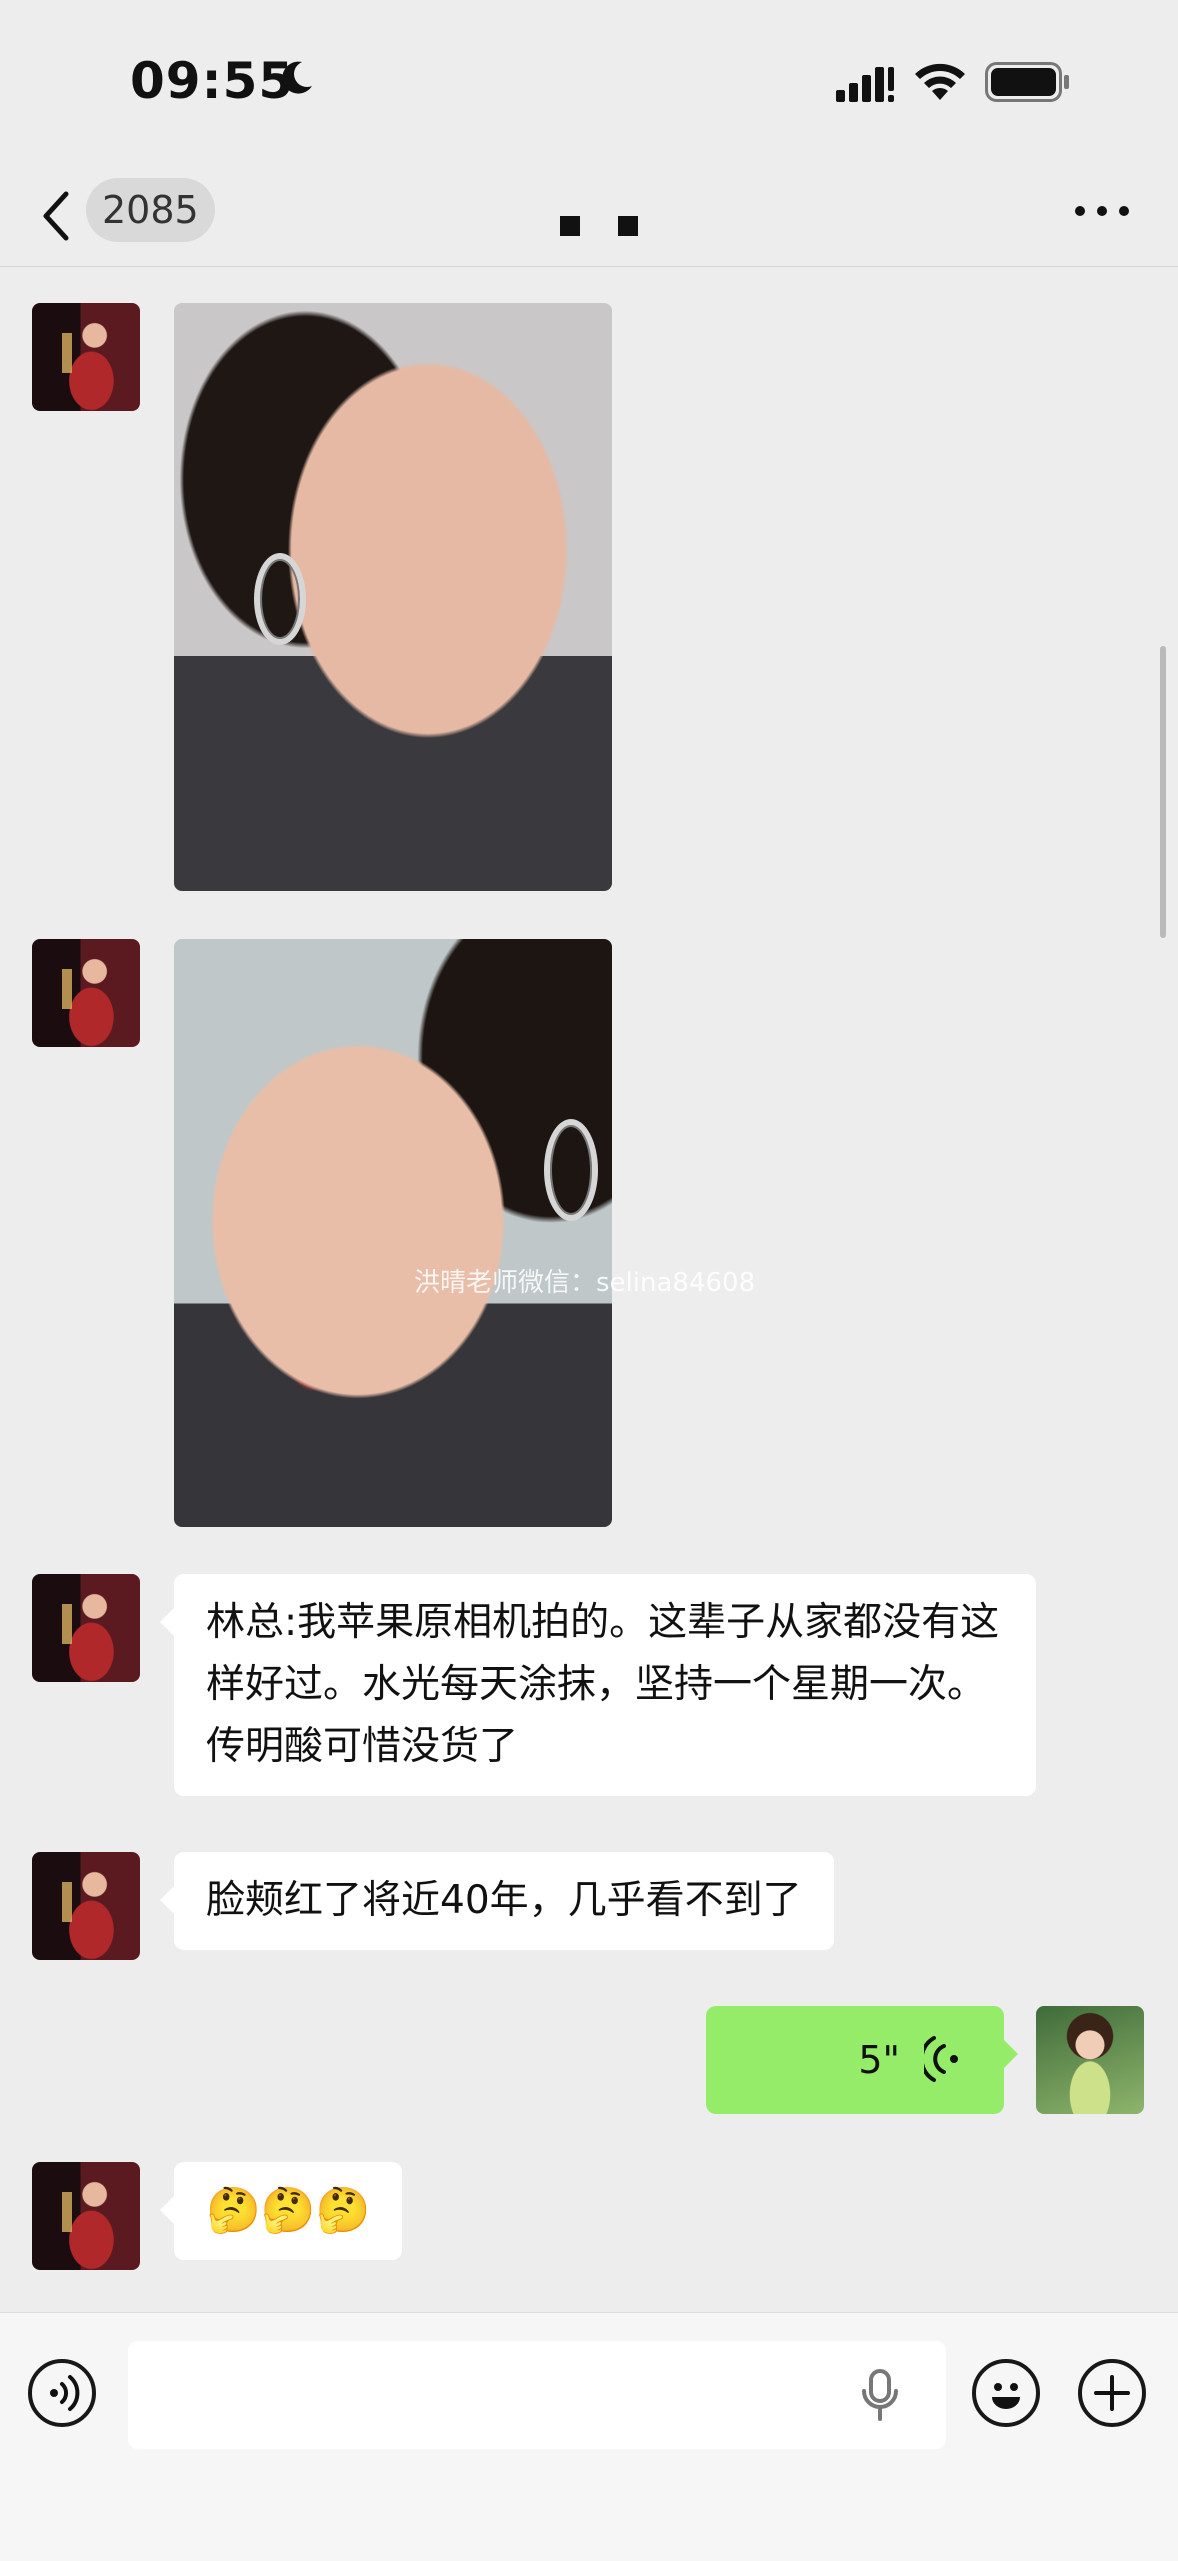 The image size is (1178, 2561). I want to click on plus-icon, so click(1112, 2393).